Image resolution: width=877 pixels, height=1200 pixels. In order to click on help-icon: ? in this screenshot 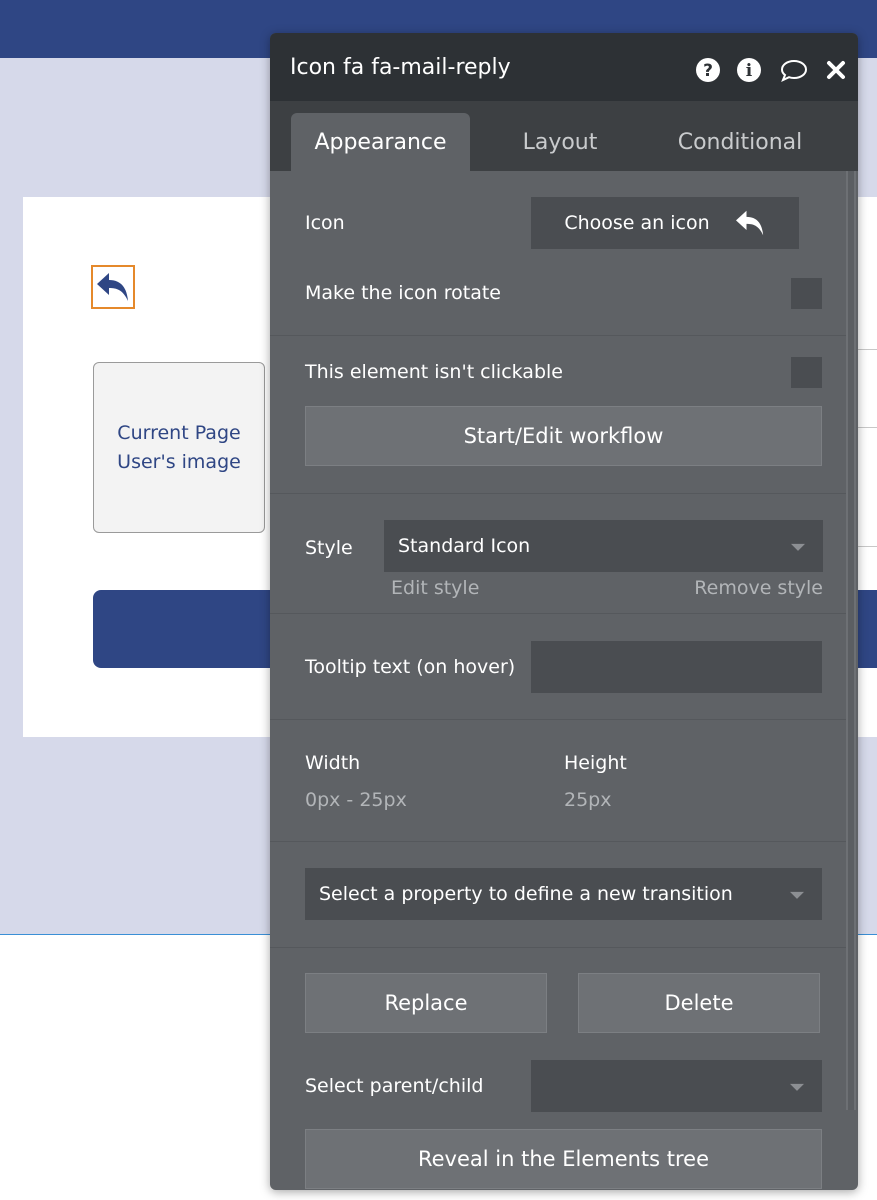, I will do `click(708, 70)`.